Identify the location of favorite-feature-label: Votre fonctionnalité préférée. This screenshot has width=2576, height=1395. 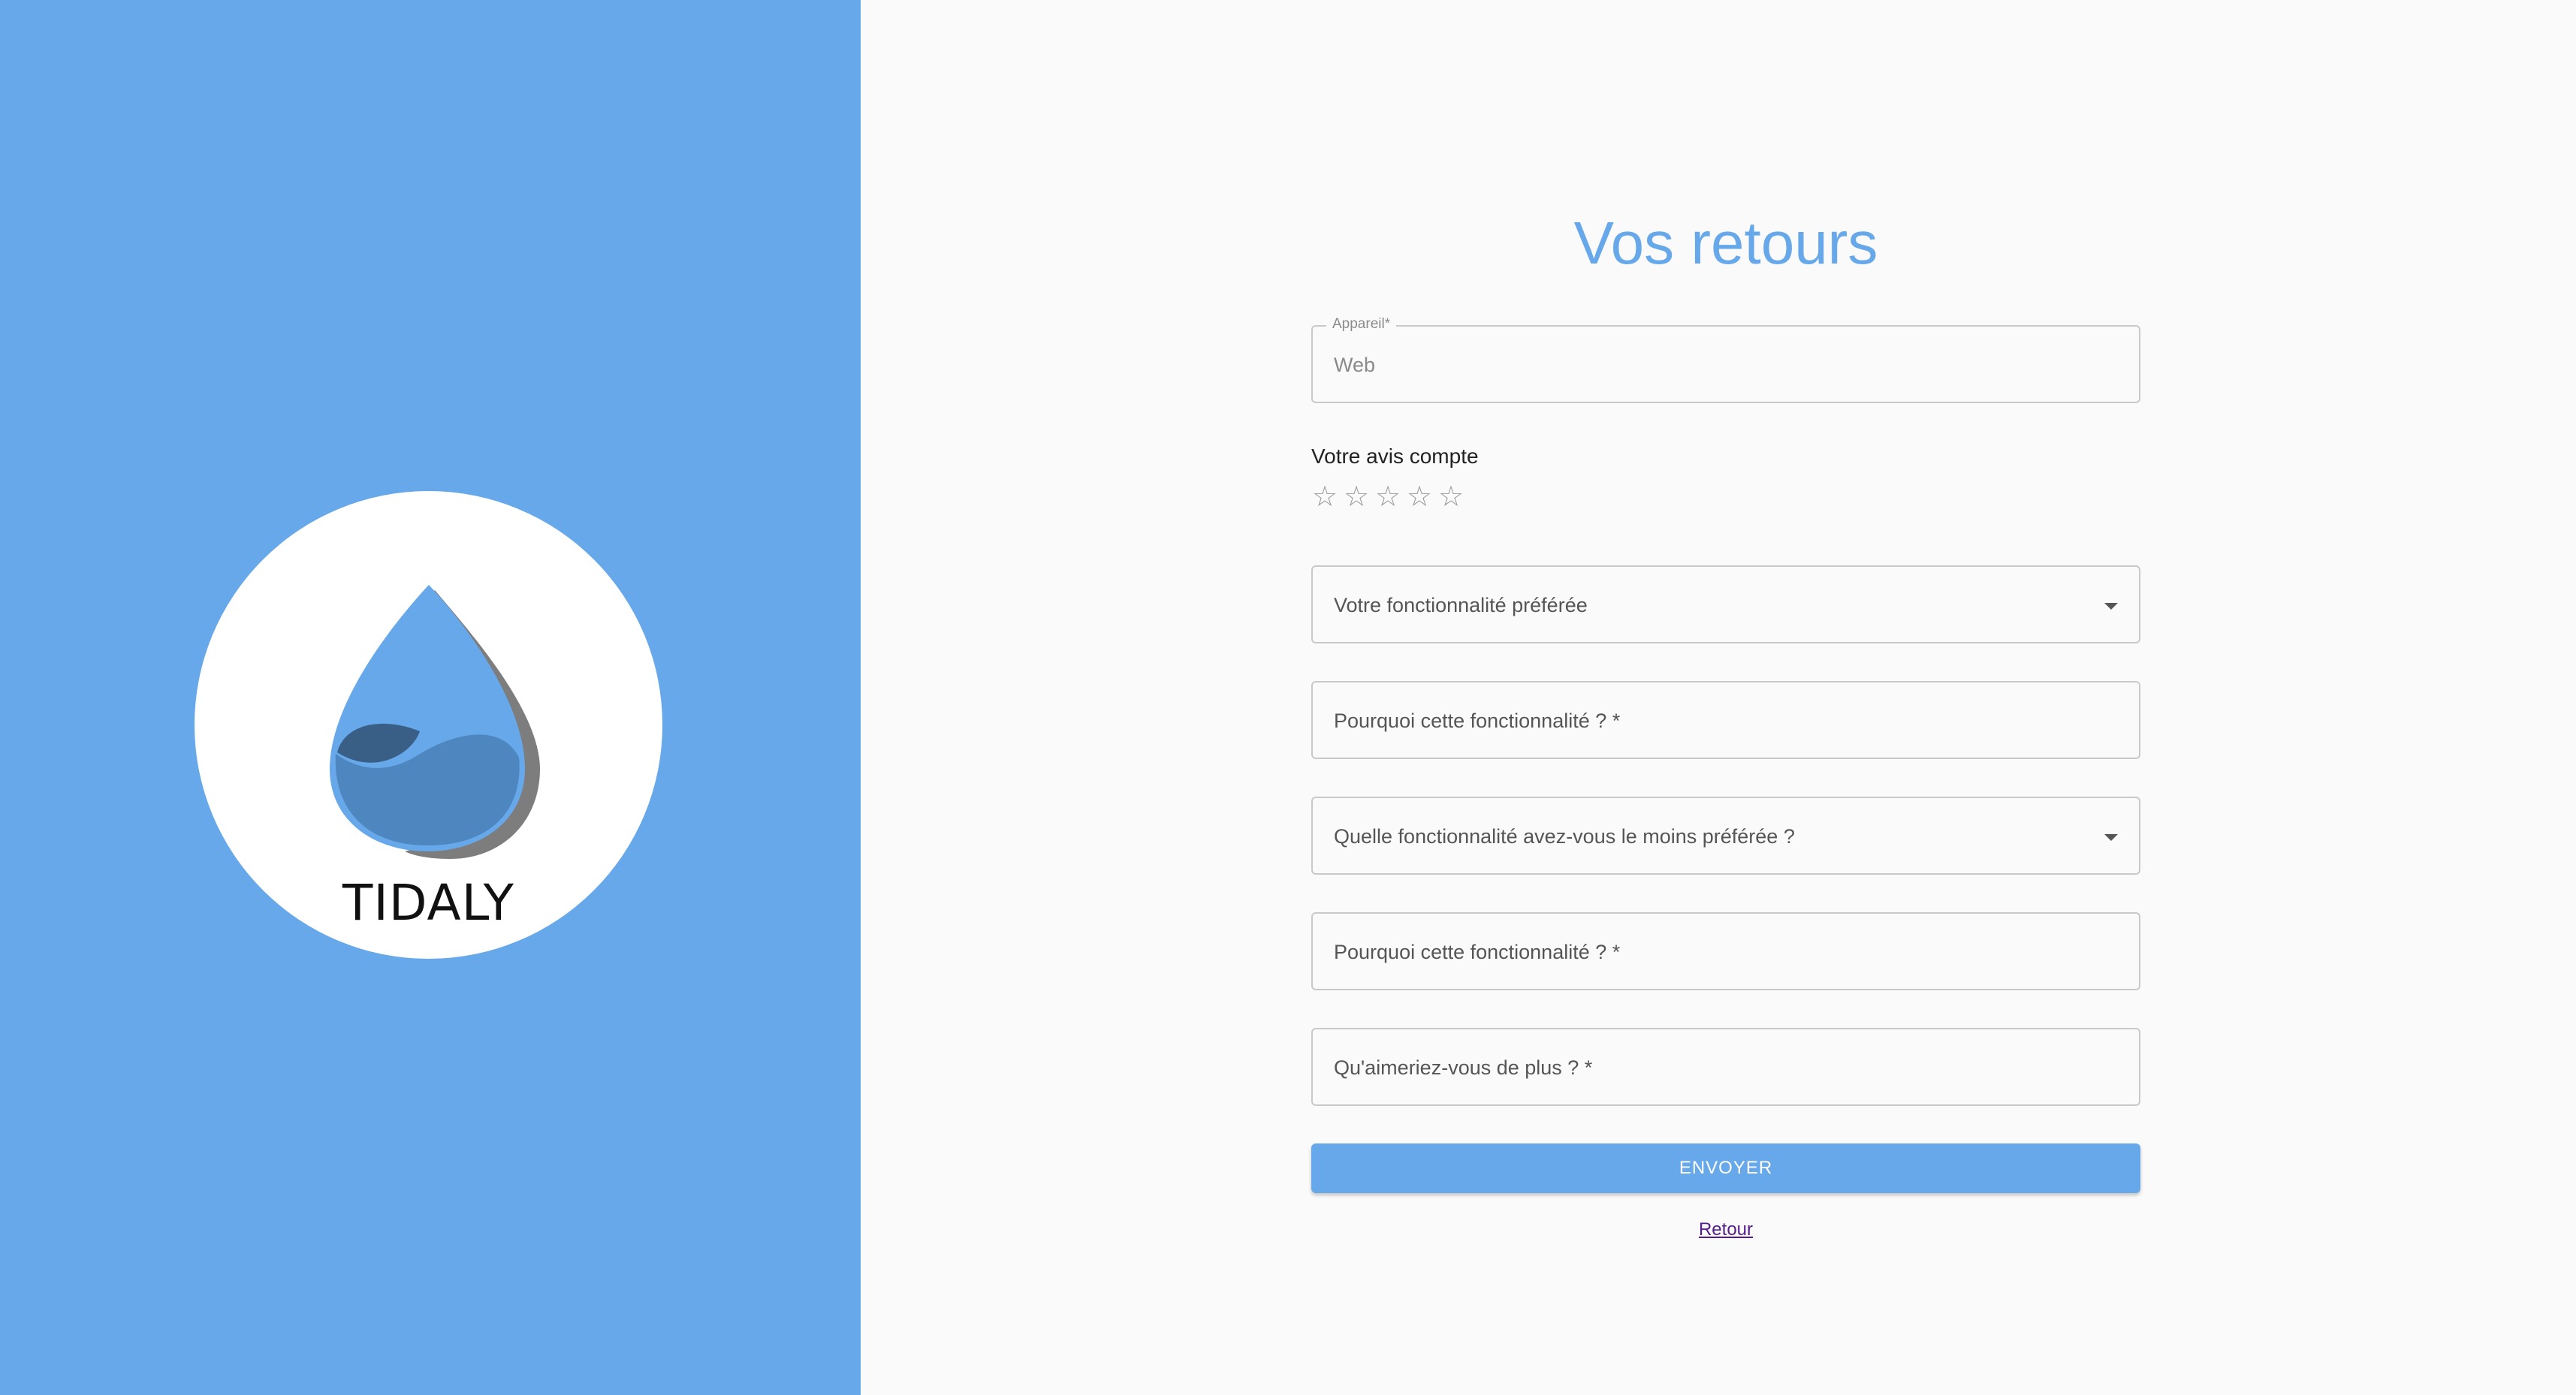
(1461, 605).